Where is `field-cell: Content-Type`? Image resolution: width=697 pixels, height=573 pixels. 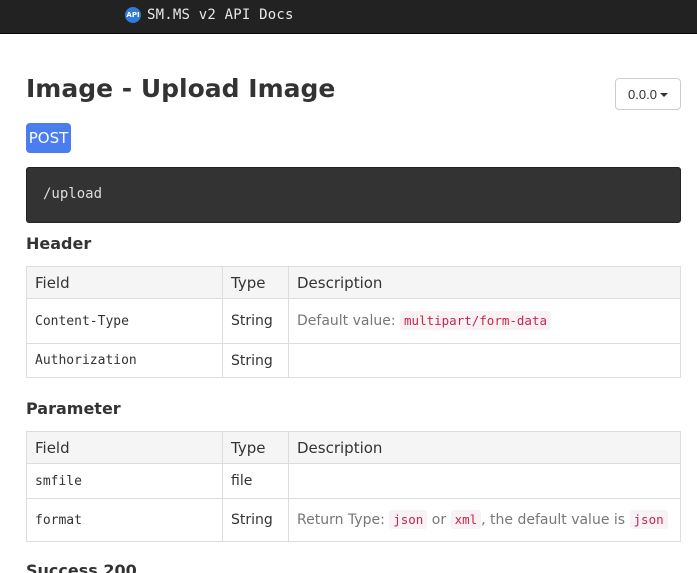 field-cell: Content-Type is located at coordinates (124, 321).